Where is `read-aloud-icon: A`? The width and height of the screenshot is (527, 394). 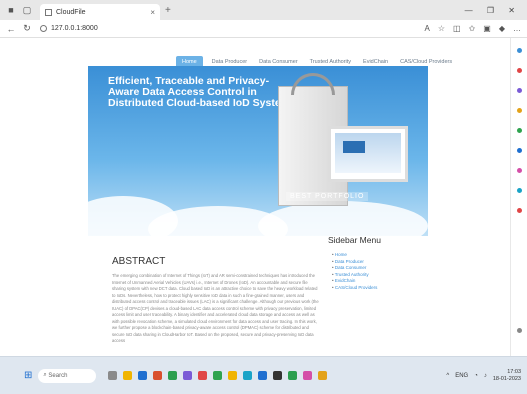
read-aloud-icon: A is located at coordinates (427, 28).